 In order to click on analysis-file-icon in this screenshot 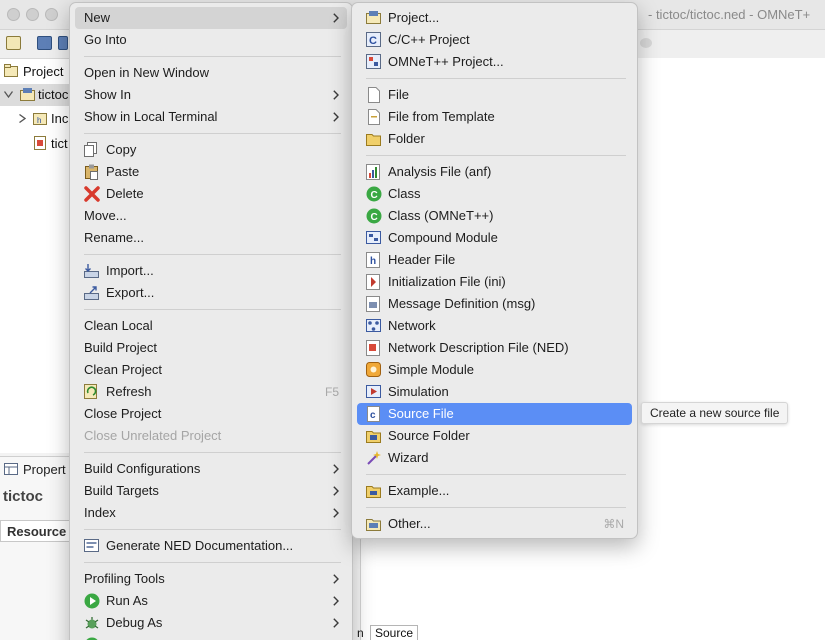, I will do `click(373, 172)`.